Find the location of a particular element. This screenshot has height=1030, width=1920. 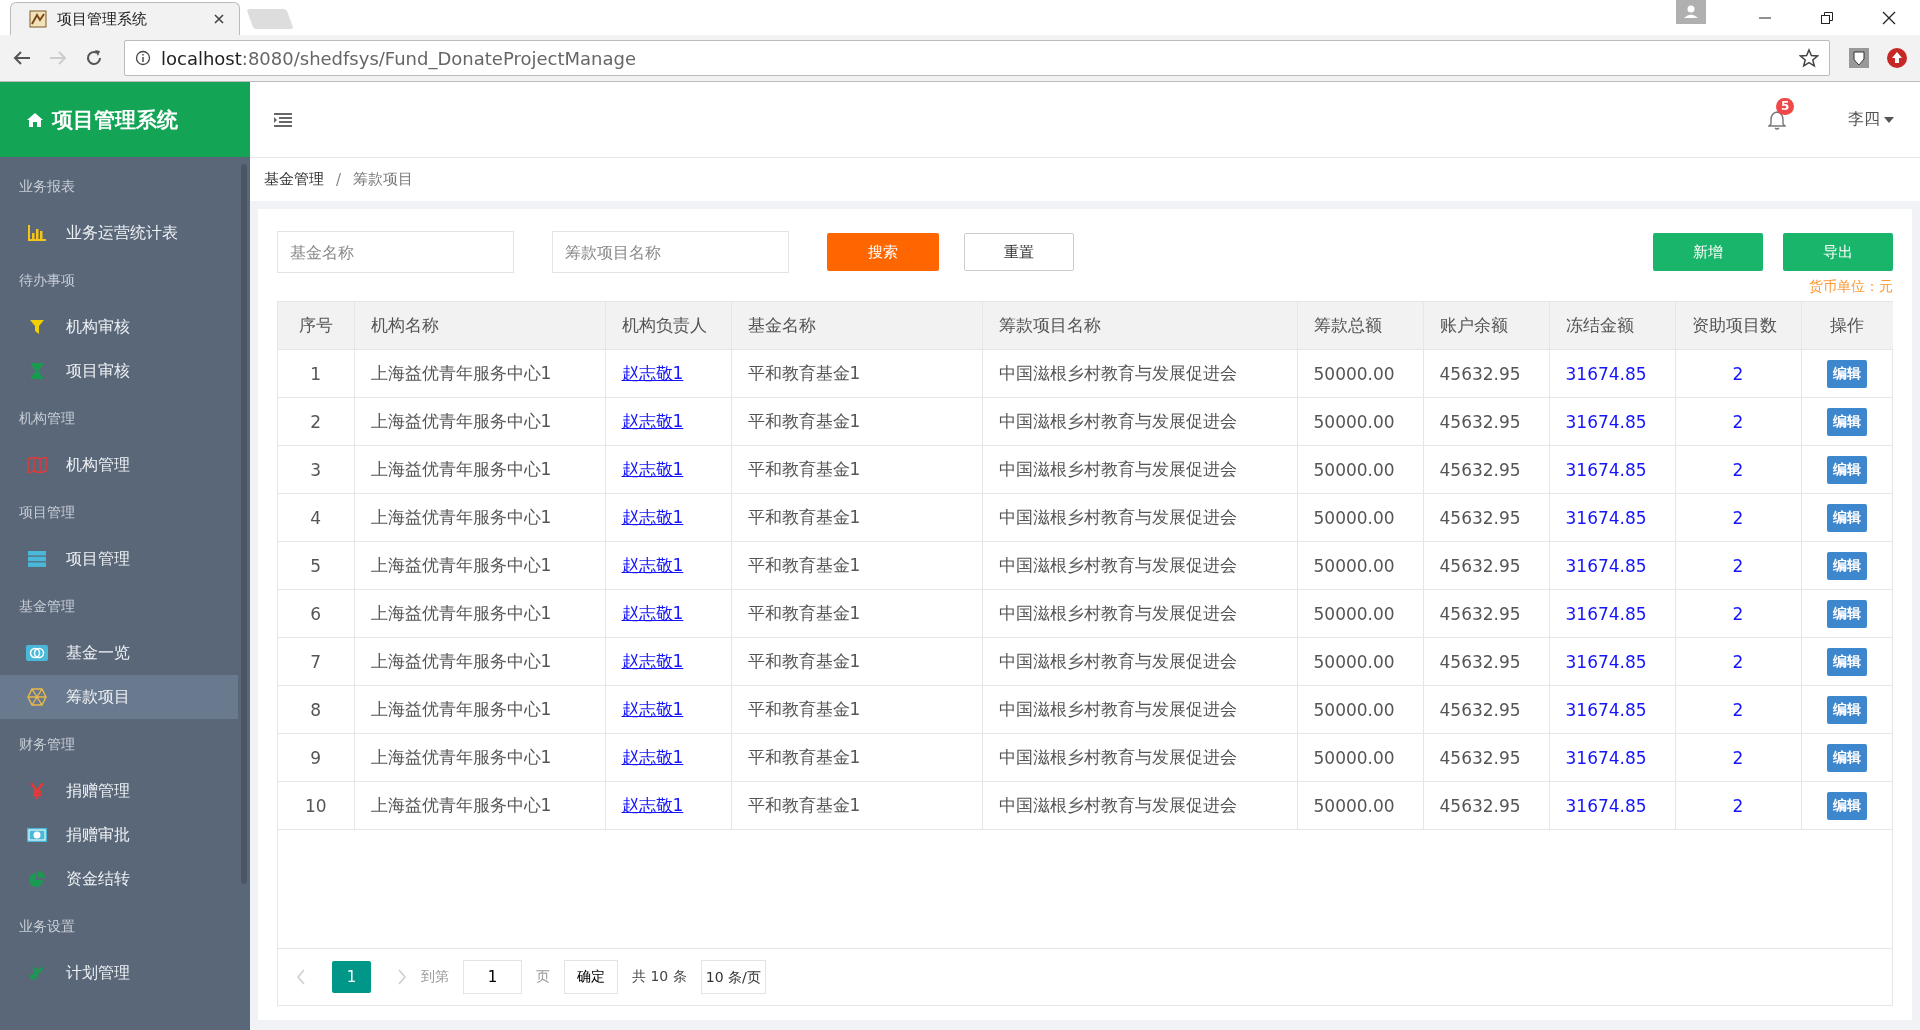

project-name-field: 筹款项目名称 is located at coordinates (670, 252).